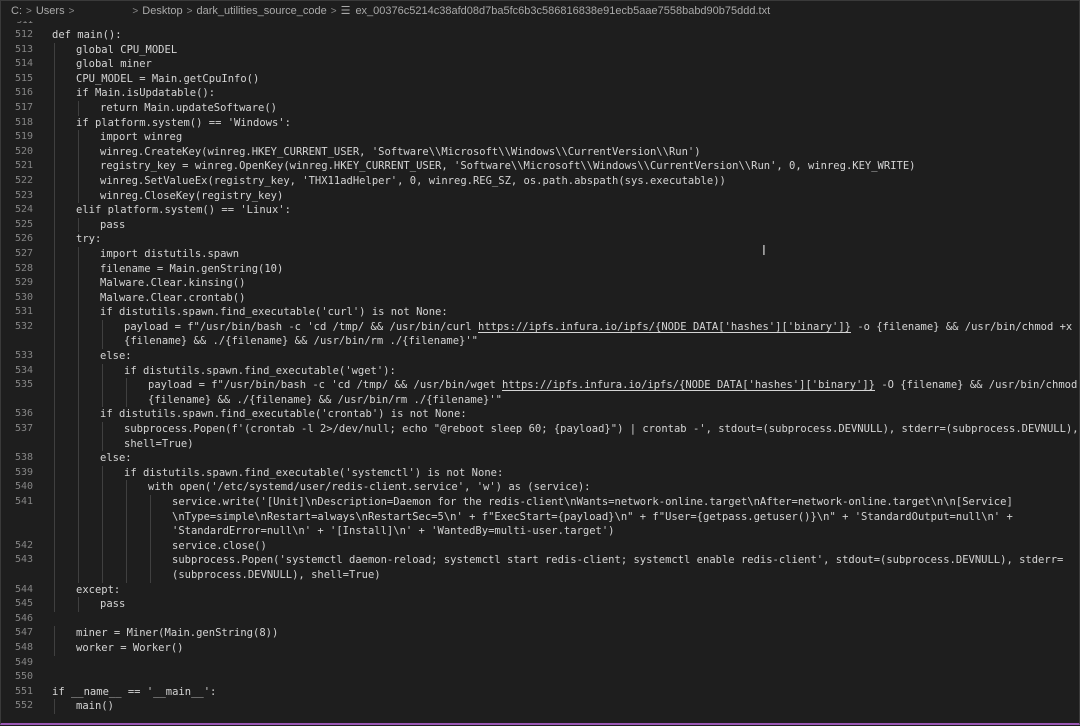 This screenshot has width=1080, height=726. I want to click on code-line: (subprocess.DEVNULL), shell=True), so click(540, 575).